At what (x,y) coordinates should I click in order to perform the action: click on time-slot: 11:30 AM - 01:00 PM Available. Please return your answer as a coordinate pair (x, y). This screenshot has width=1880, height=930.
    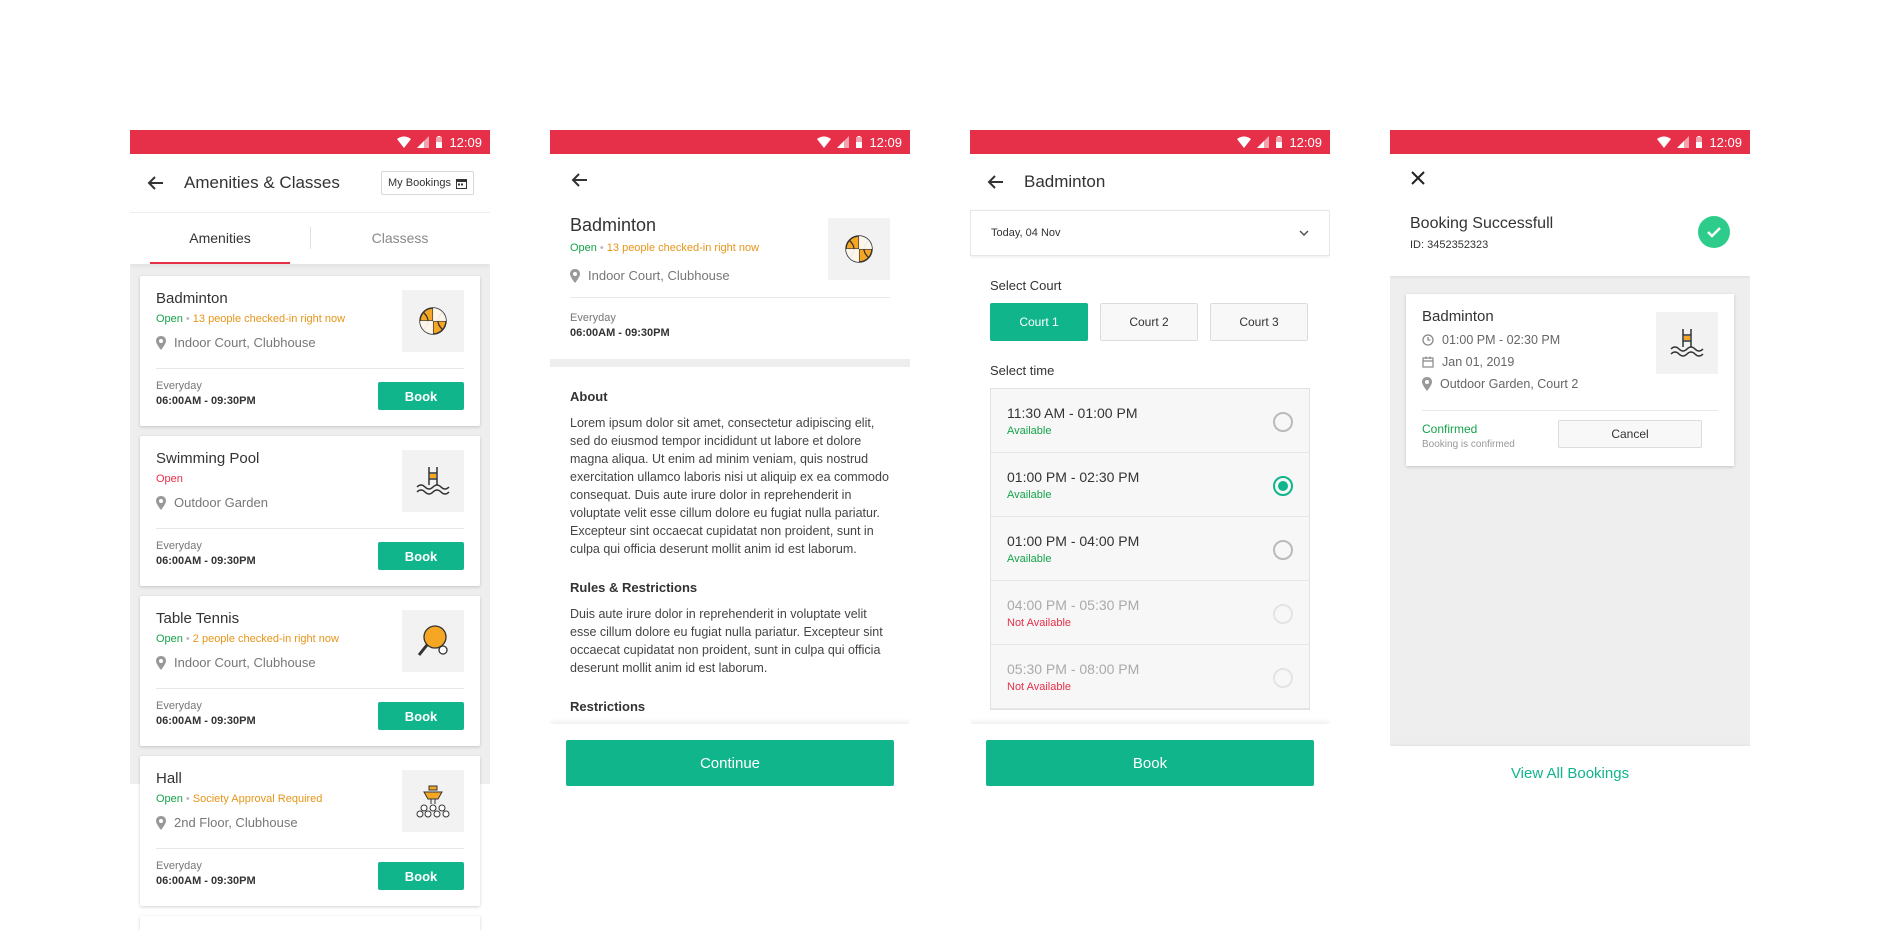
    Looking at the image, I should click on (1150, 421).